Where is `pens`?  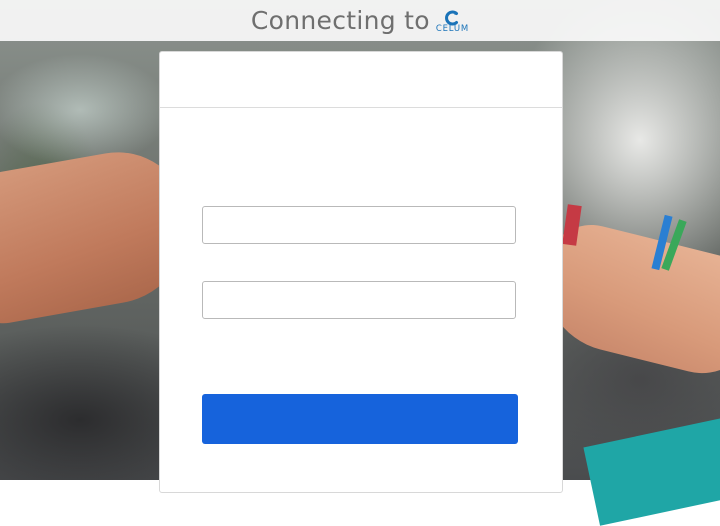 pens is located at coordinates (670, 244).